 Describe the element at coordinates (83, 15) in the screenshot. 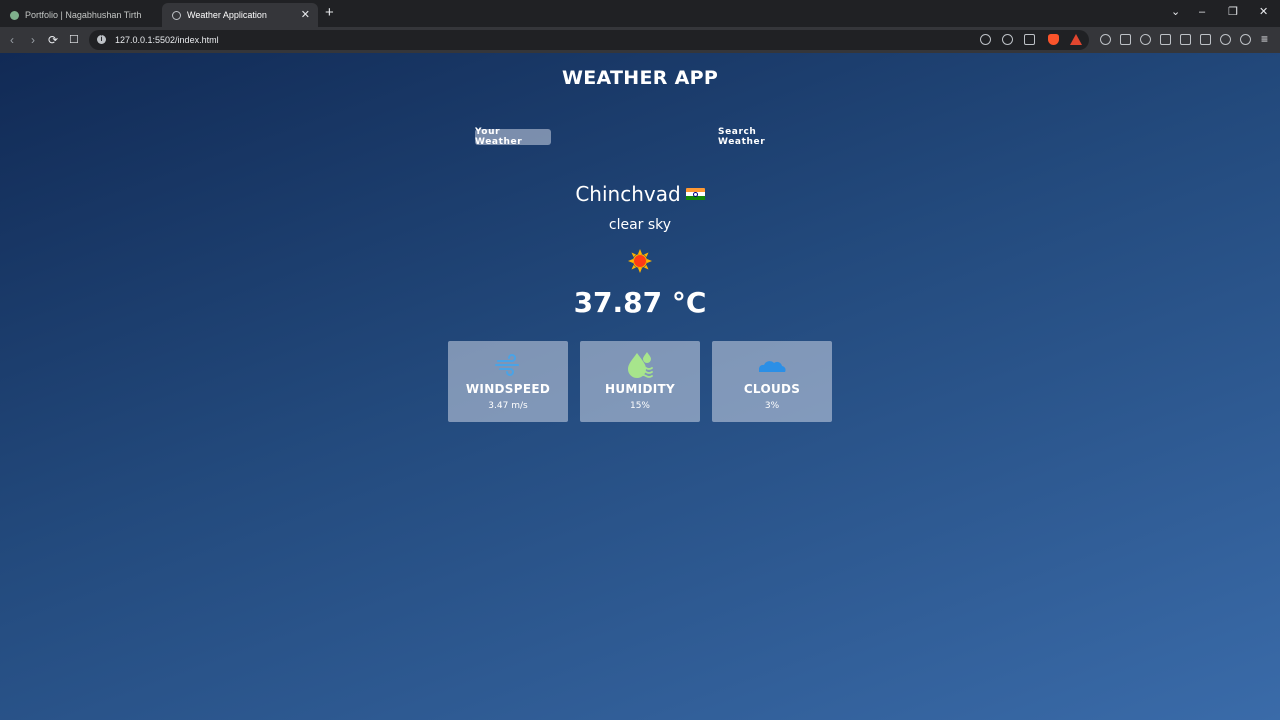

I see `tab-title: Portfolio | Nagabhushan Tirth` at that location.